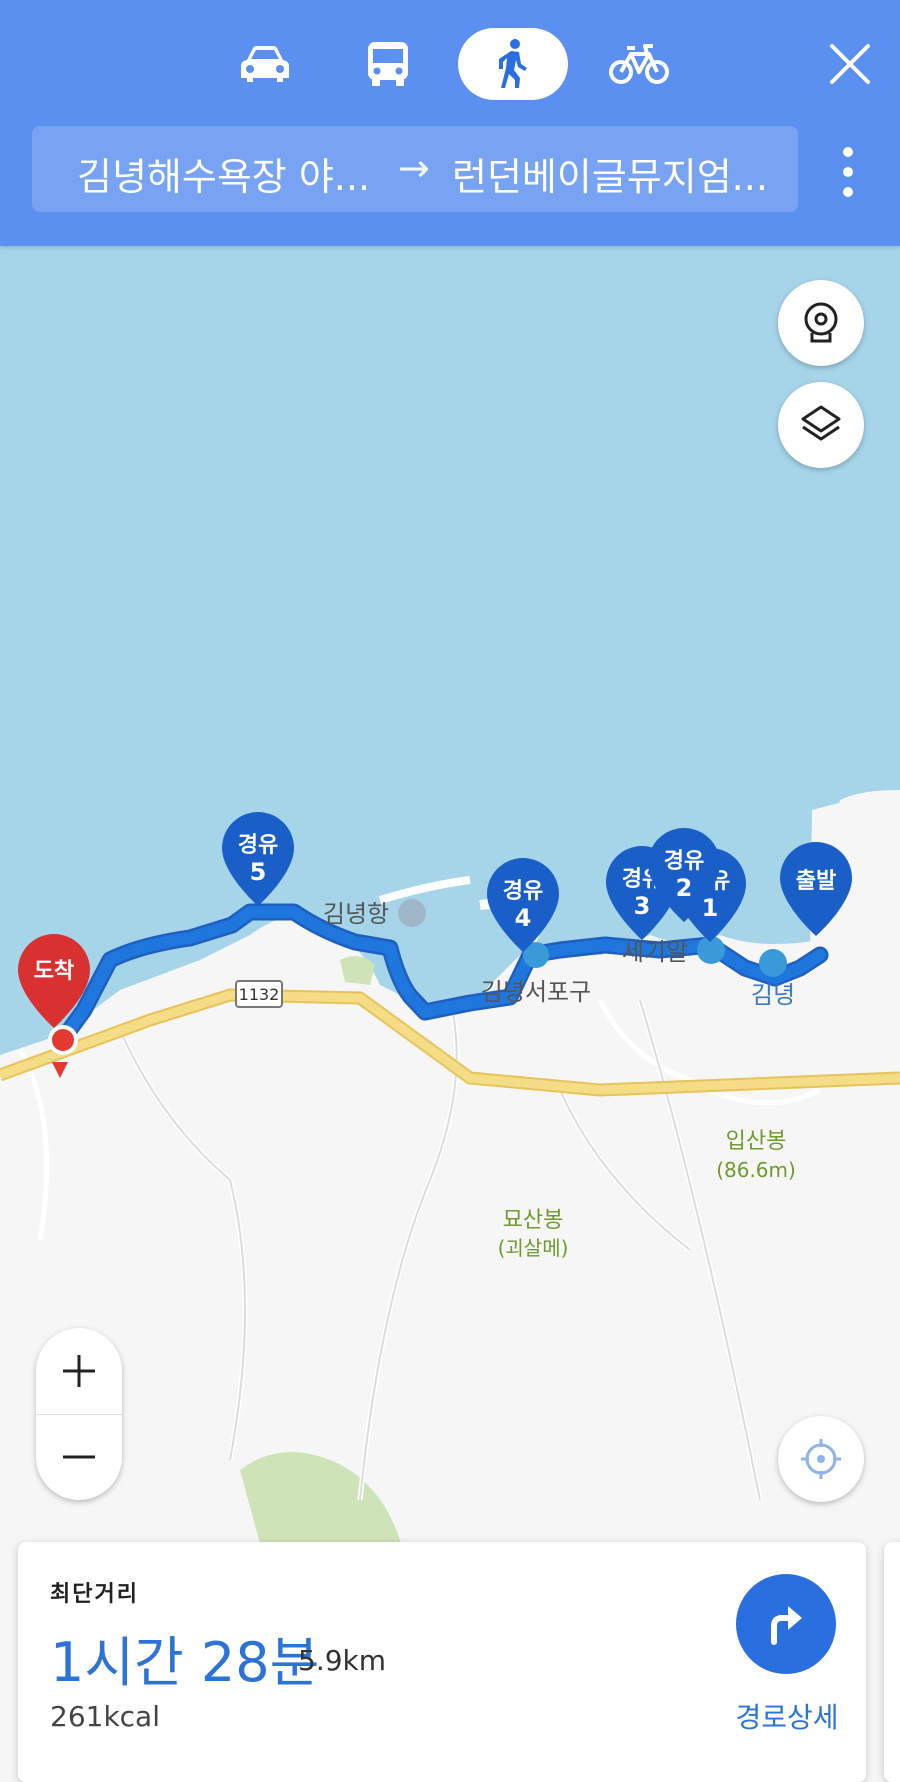  I want to click on more-options-button, so click(848, 172).